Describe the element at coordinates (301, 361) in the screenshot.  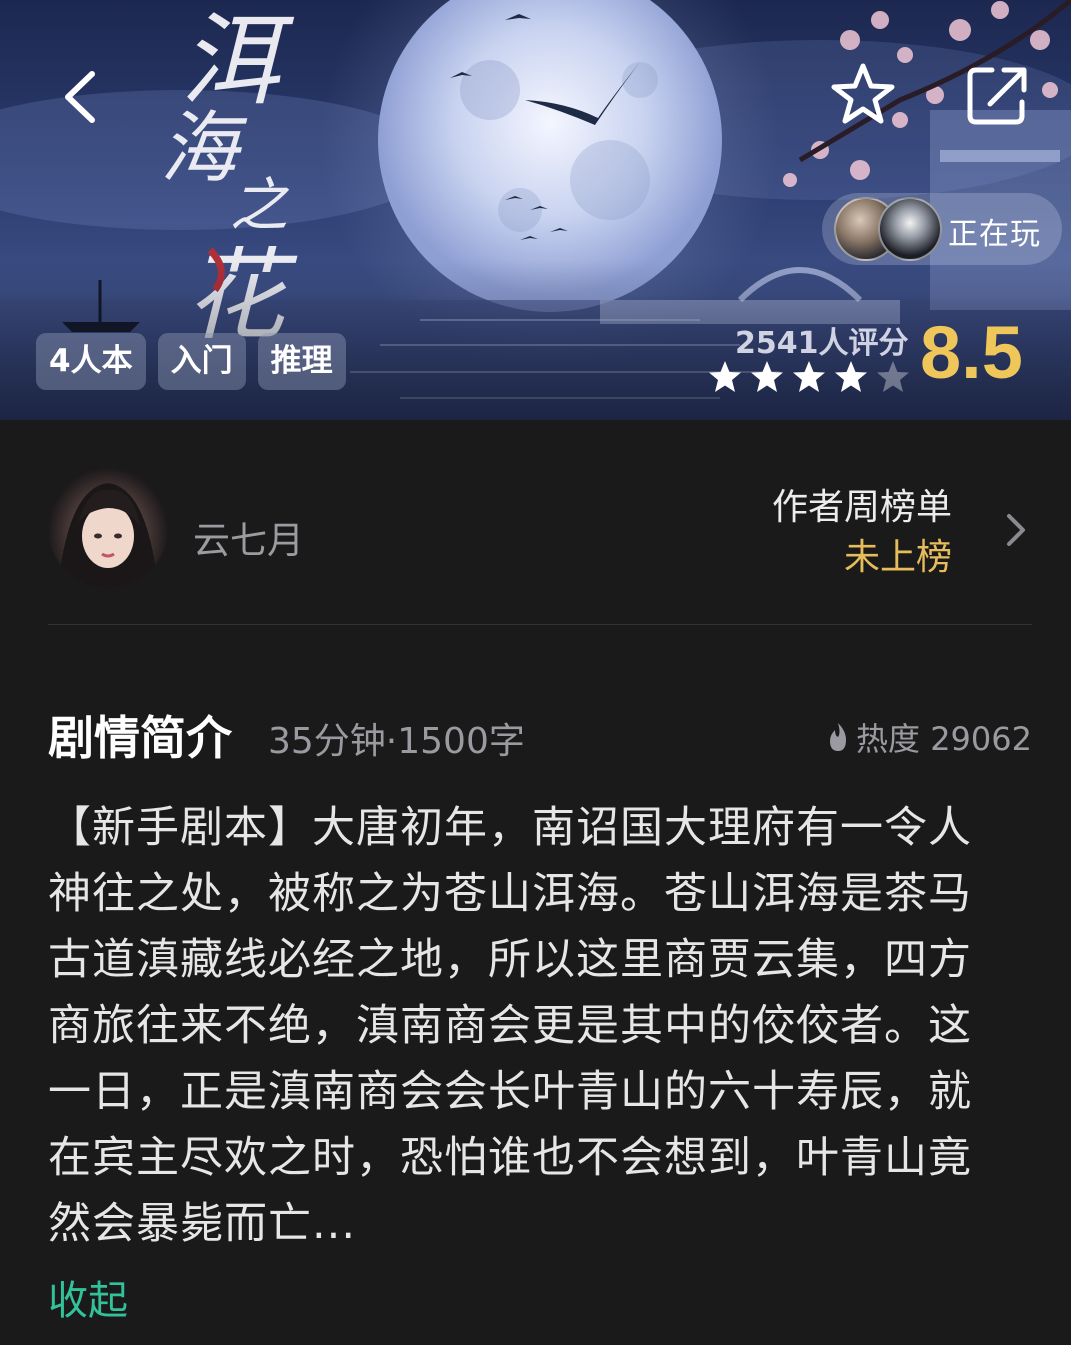
I see `tag-genre: 推理` at that location.